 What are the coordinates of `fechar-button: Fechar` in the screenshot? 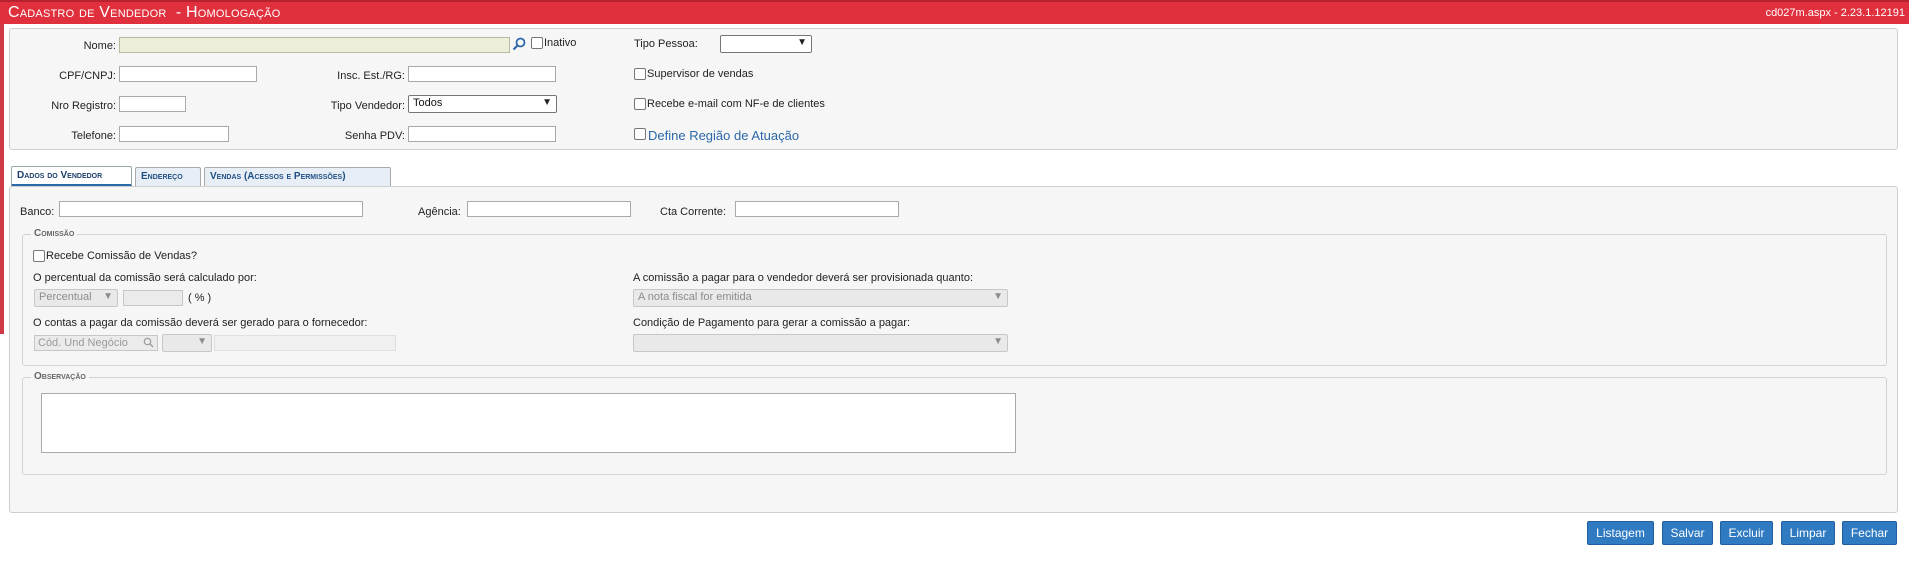 It's located at (1869, 533).